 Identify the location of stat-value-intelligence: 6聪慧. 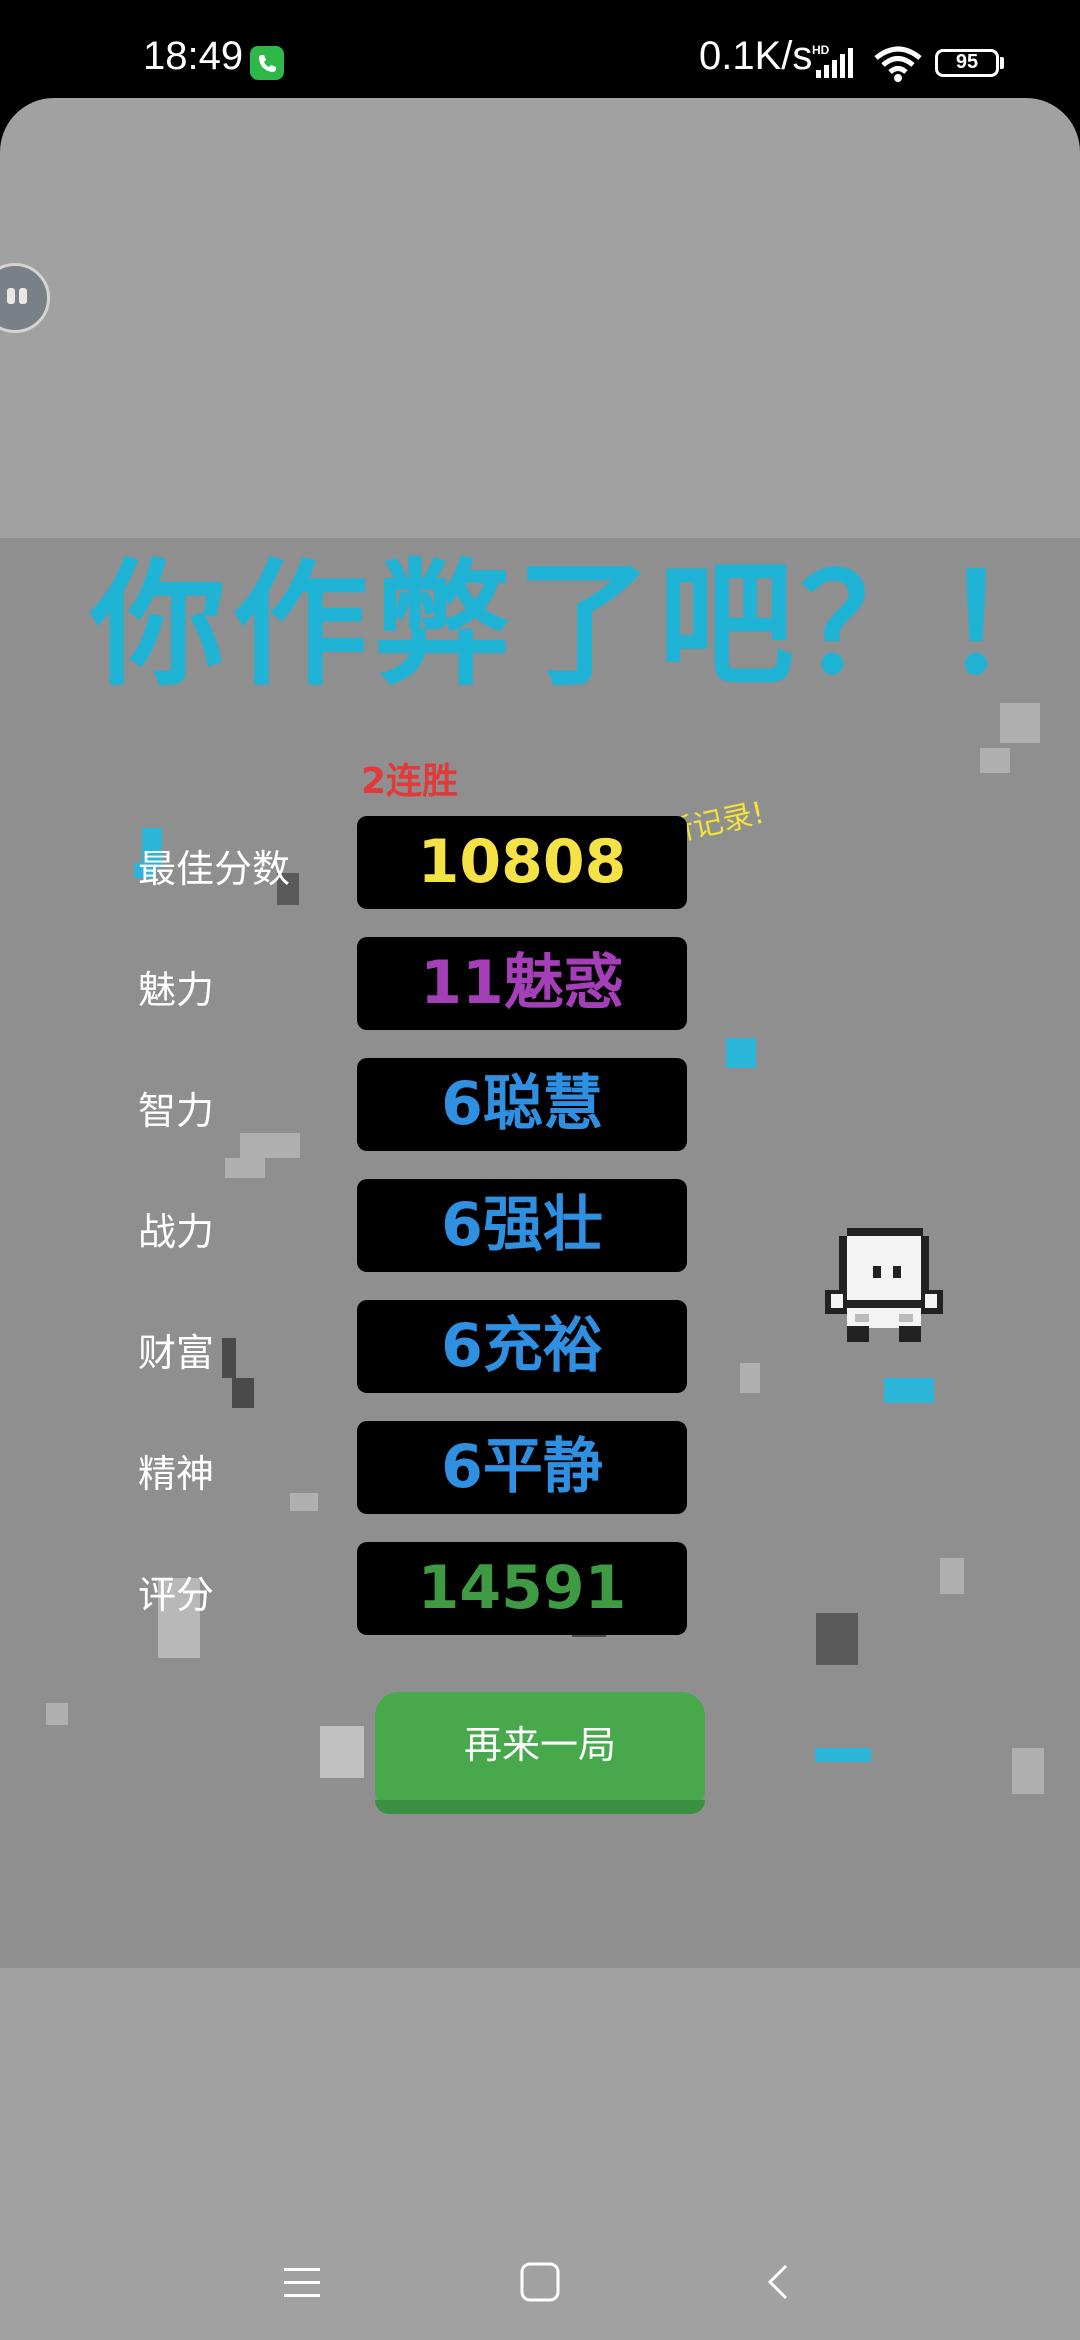
(522, 1104).